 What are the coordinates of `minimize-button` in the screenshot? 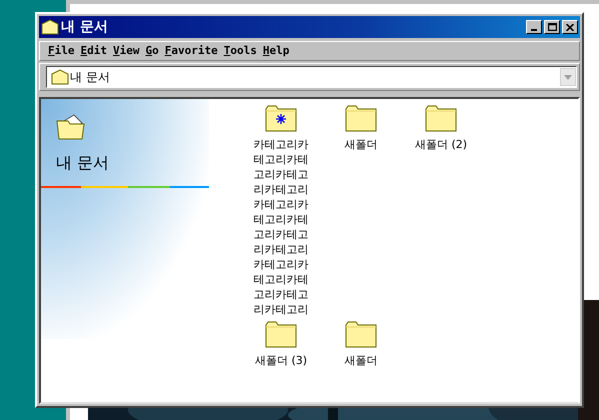 It's located at (534, 27).